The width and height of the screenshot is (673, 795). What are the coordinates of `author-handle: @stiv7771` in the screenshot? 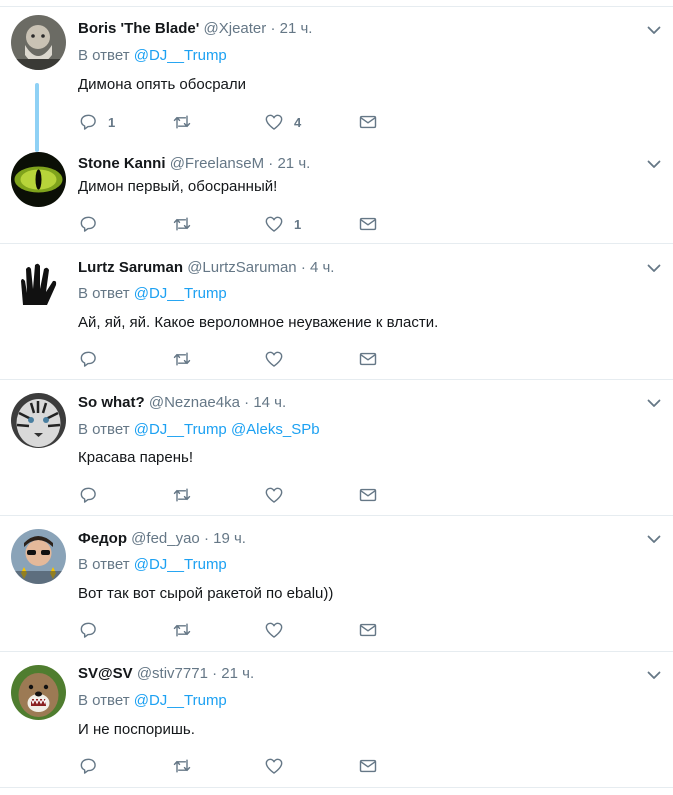 It's located at (172, 673).